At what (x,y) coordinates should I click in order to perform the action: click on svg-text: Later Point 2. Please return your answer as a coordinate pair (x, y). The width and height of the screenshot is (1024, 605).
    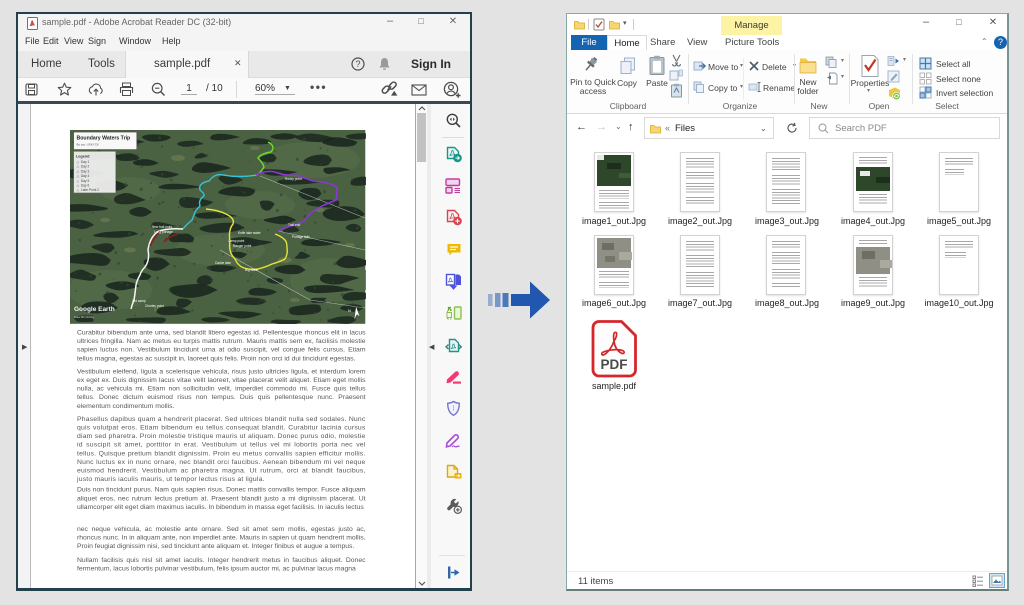
    Looking at the image, I should click on (90, 190).